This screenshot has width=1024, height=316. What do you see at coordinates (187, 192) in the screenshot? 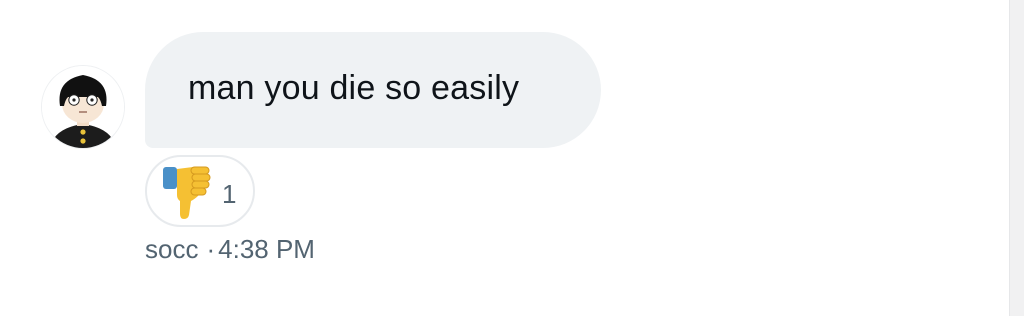
I see `thumbs-down-icon` at bounding box center [187, 192].